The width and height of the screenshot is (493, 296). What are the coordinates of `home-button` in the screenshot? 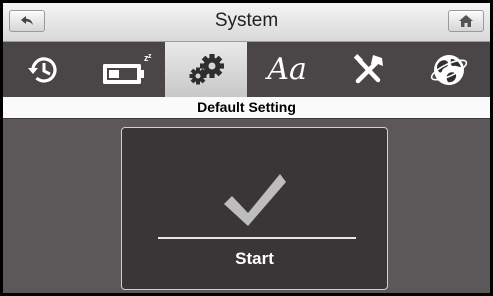 It's located at (466, 21).